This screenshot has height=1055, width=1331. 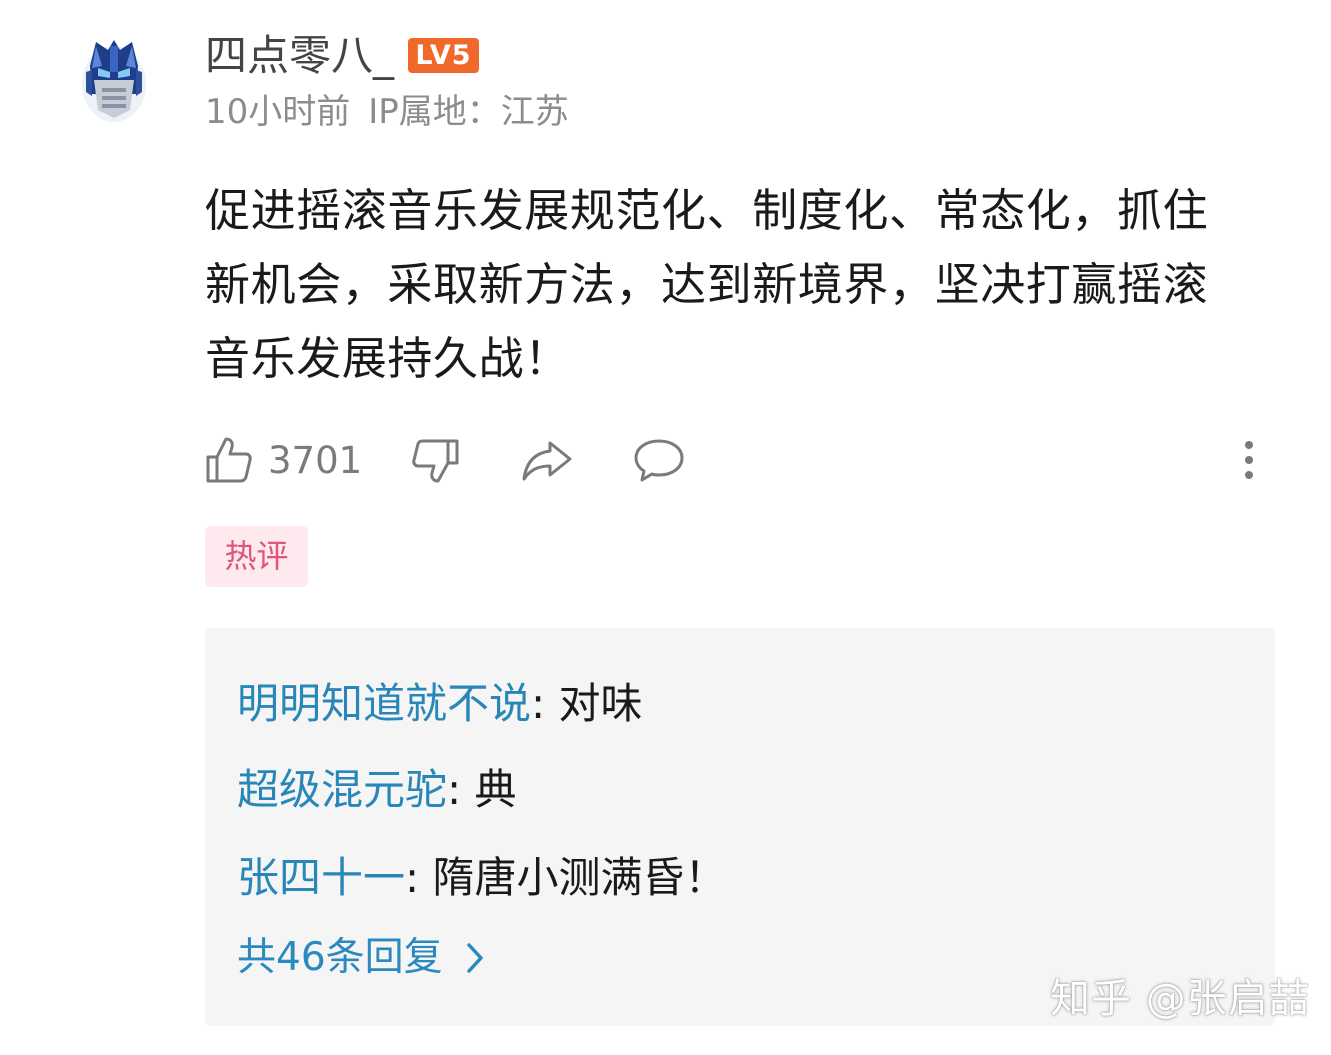 I want to click on ip-location: IP属地：江苏, so click(x=468, y=112).